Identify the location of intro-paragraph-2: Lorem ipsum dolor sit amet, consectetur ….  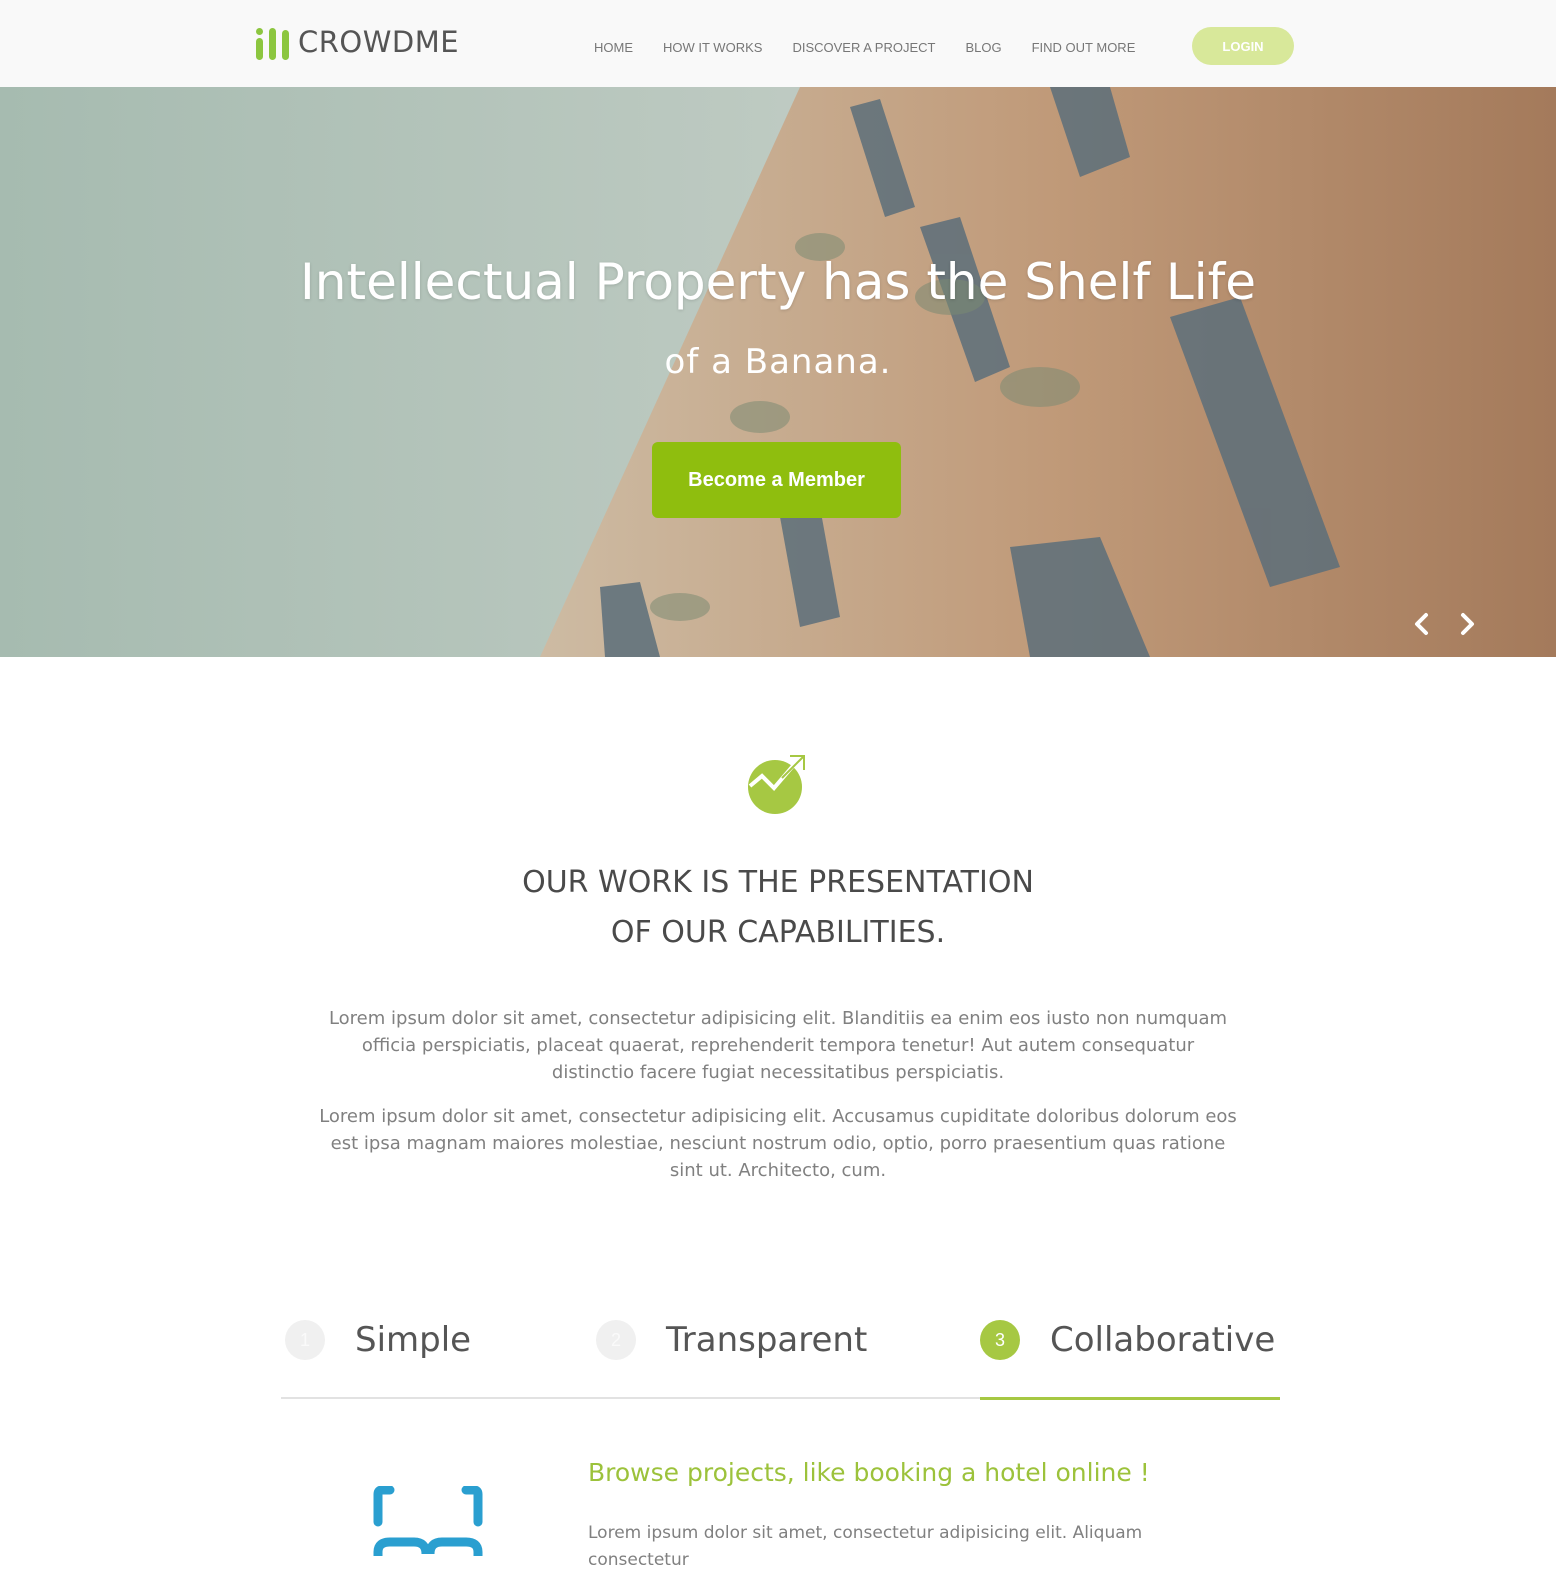
(778, 1143).